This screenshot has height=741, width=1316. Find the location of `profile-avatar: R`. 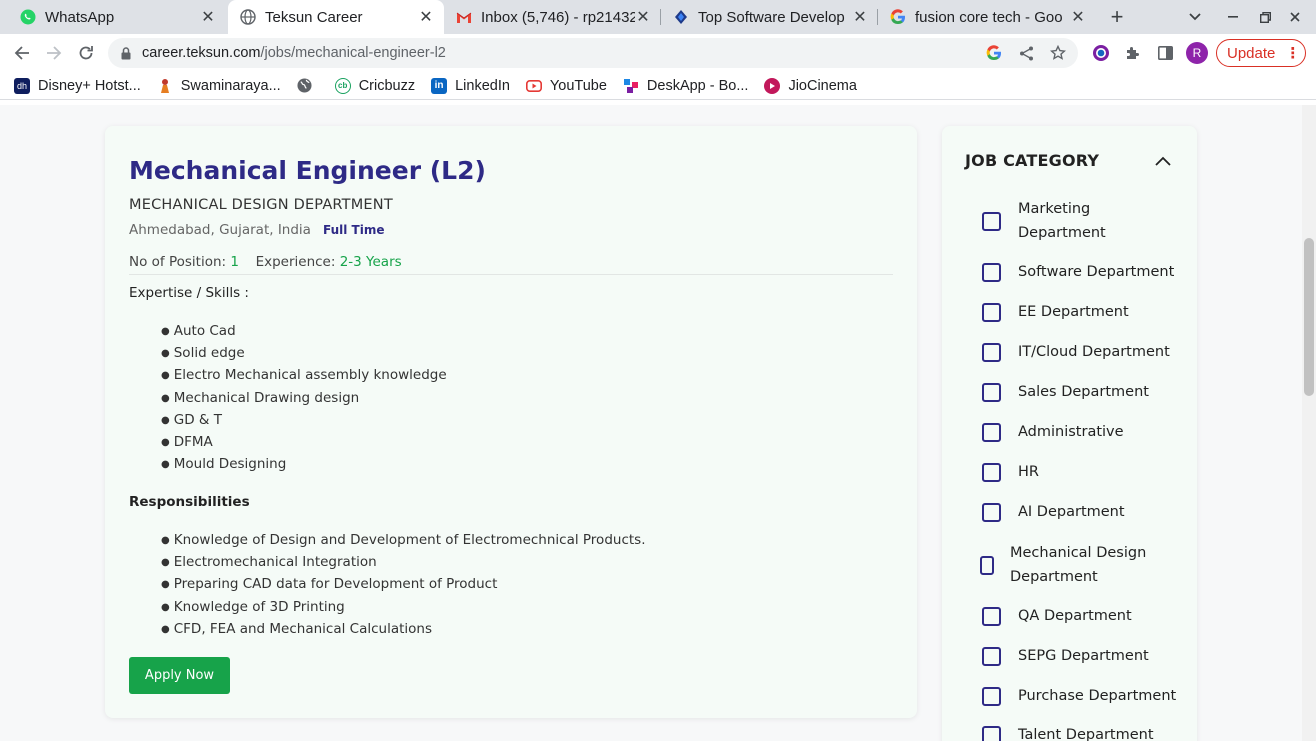

profile-avatar: R is located at coordinates (1197, 53).